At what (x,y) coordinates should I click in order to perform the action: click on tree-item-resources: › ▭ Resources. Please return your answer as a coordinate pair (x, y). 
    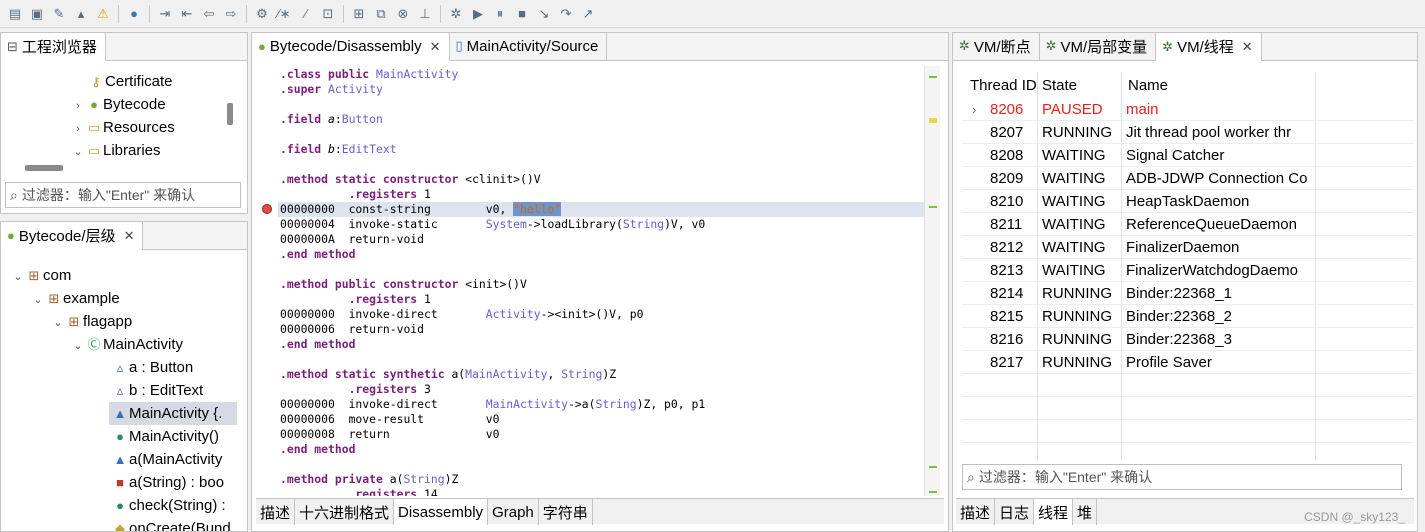
    Looking at the image, I should click on (123, 127).